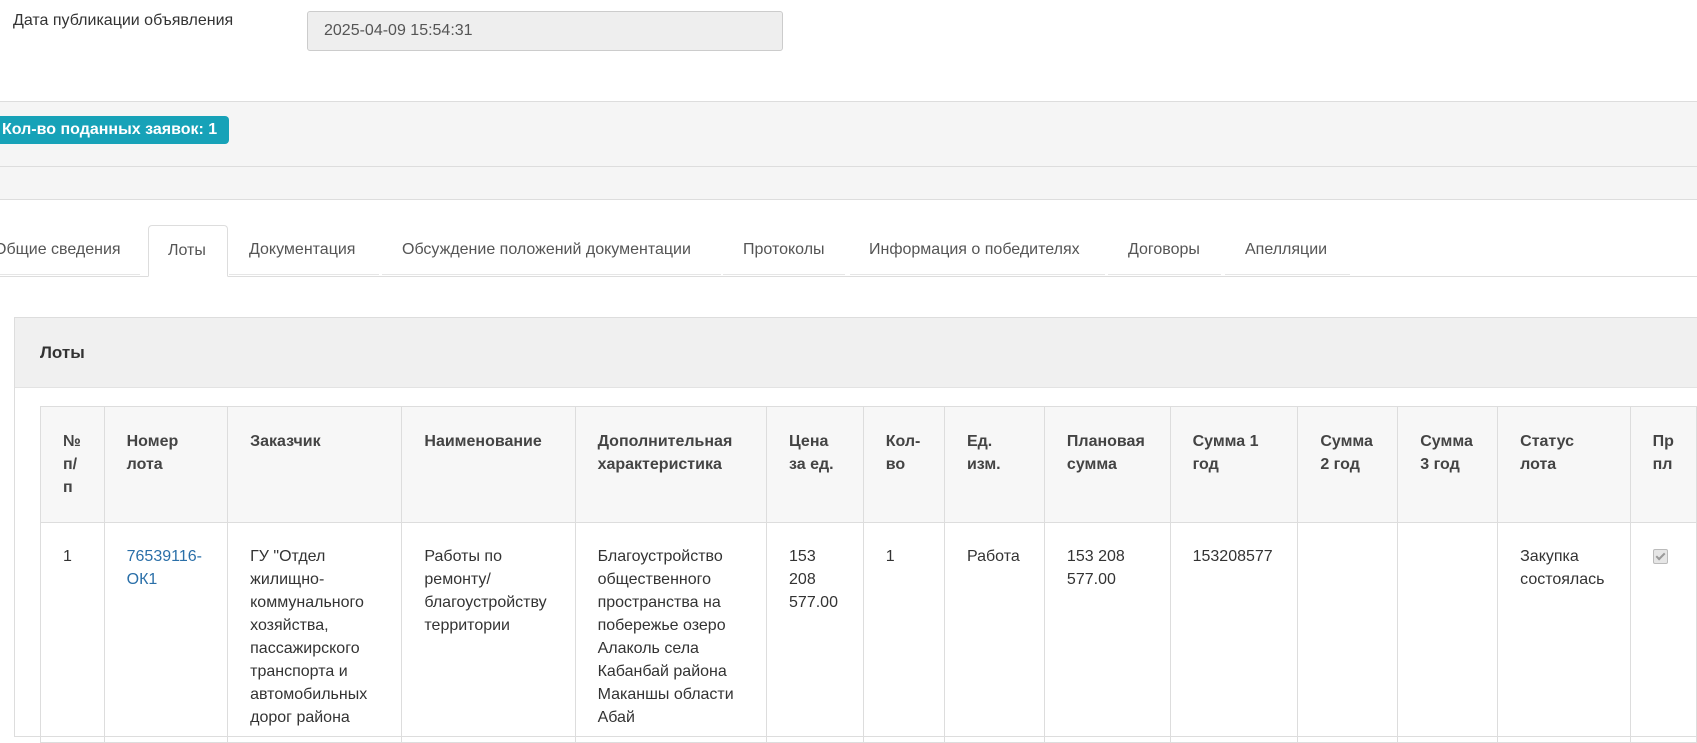 This screenshot has height=743, width=1697. What do you see at coordinates (72, 464) in the screenshot?
I see `col-header-number: № п/п` at bounding box center [72, 464].